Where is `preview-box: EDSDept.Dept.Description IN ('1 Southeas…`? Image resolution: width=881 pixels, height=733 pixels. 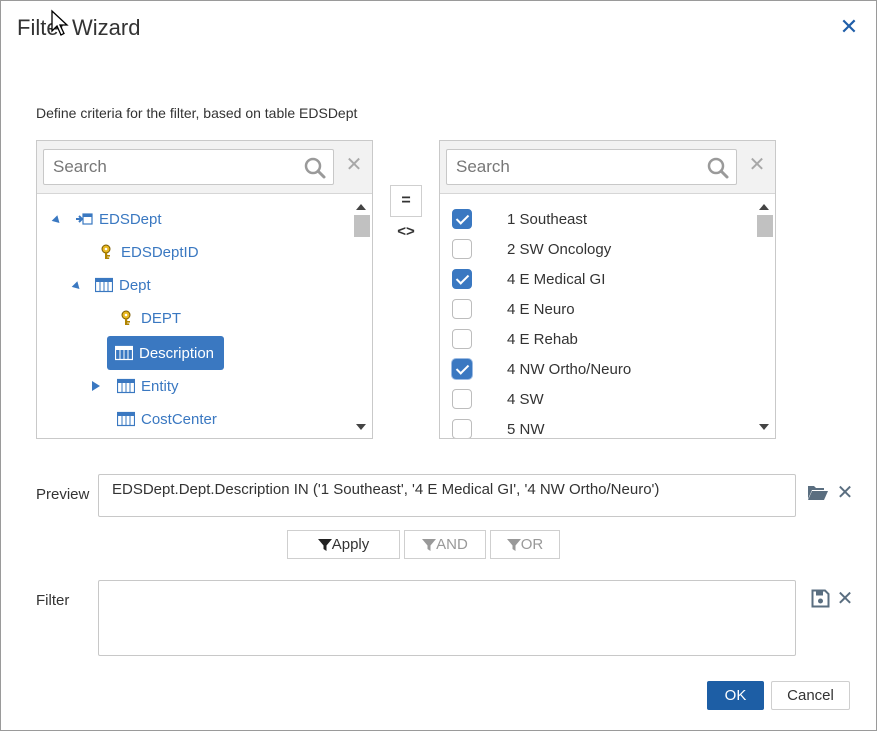 preview-box: EDSDept.Dept.Description IN ('1 Southeas… is located at coordinates (447, 495).